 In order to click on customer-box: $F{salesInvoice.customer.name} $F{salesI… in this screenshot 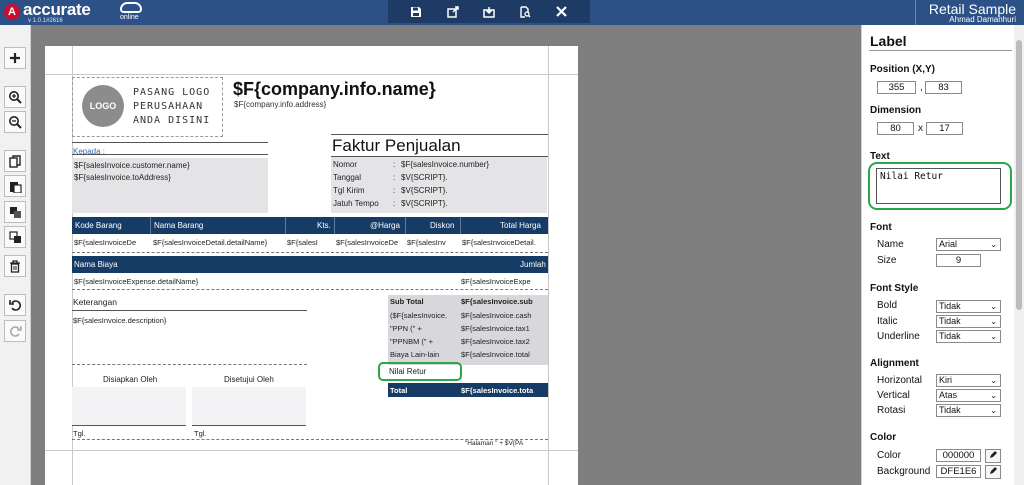, I will do `click(170, 185)`.